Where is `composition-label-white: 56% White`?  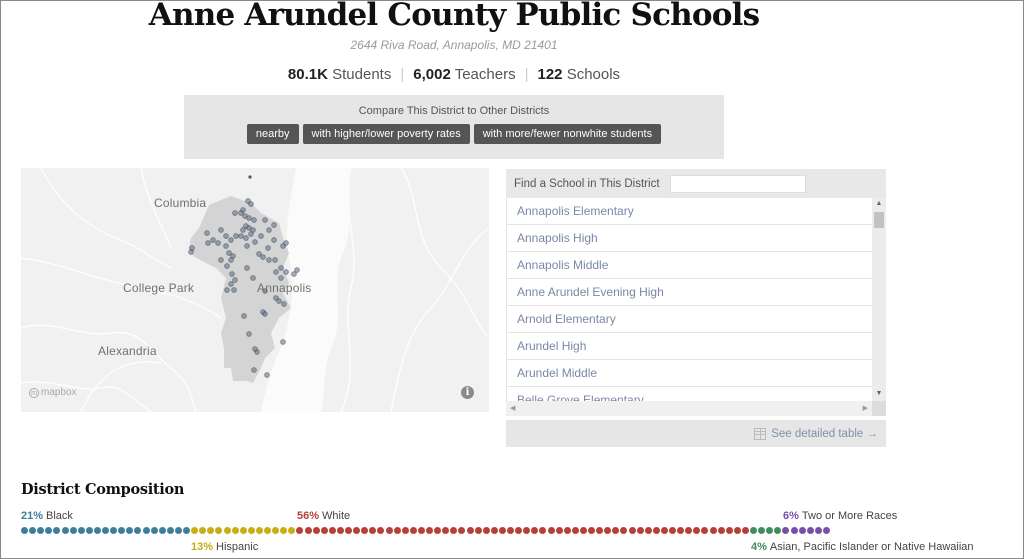
composition-label-white: 56% White is located at coordinates (323, 516).